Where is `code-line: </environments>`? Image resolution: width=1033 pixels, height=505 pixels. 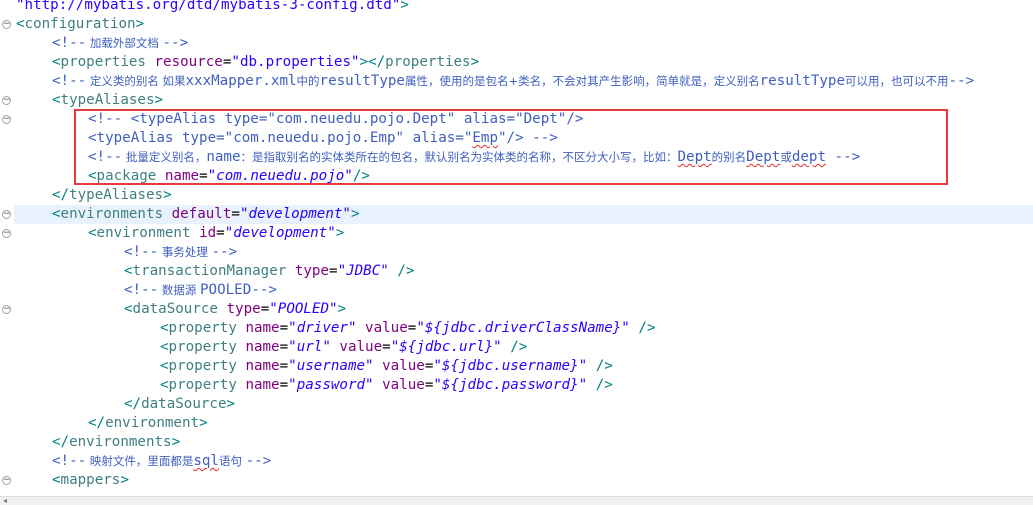
code-line: </environments> is located at coordinates (523, 442).